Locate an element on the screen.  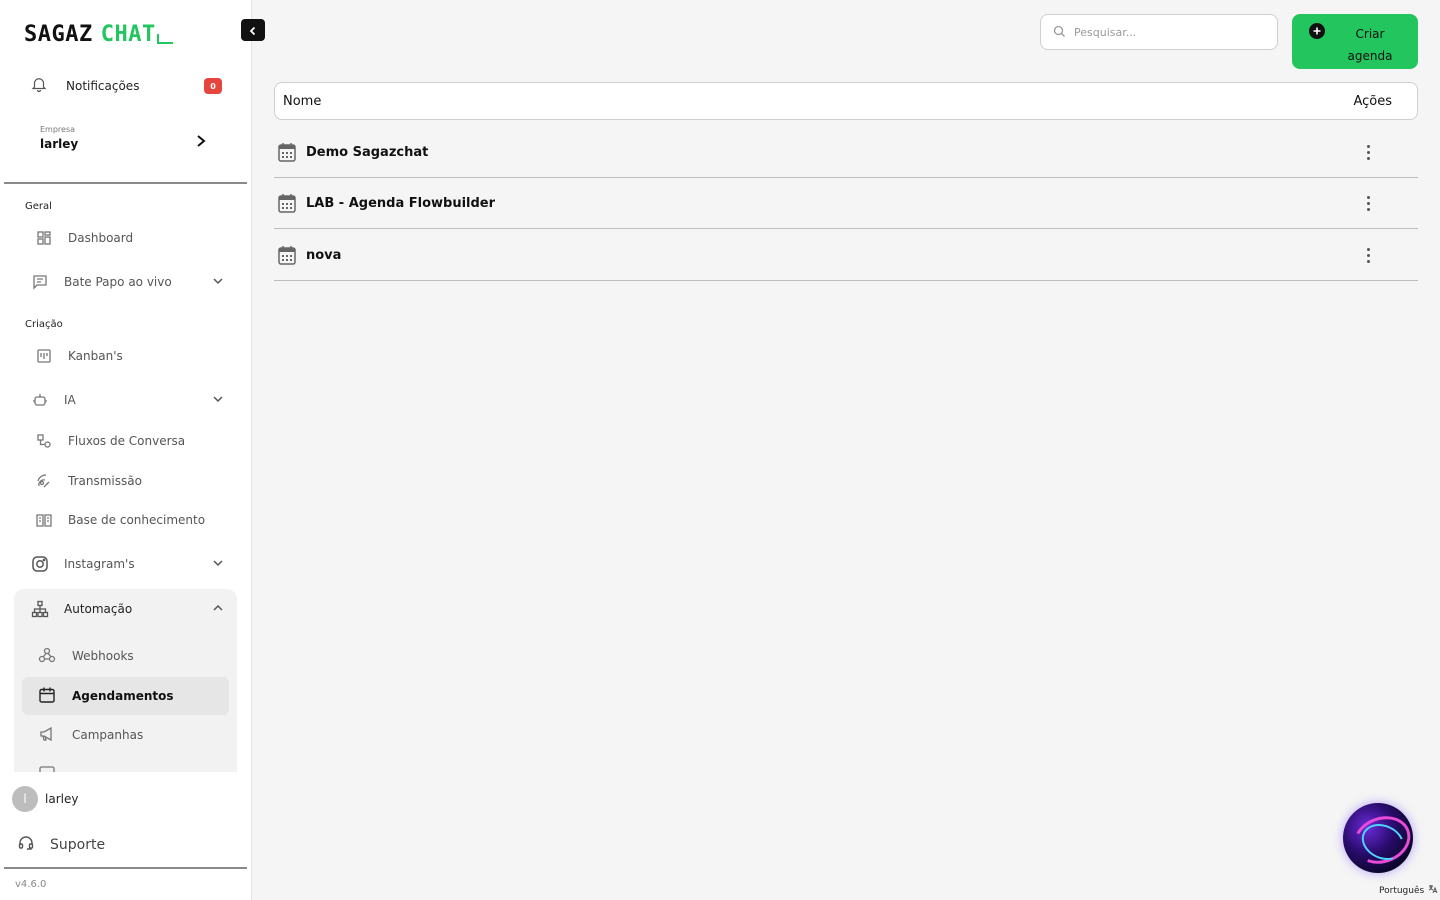
sidebar-divider is located at coordinates (125, 183).